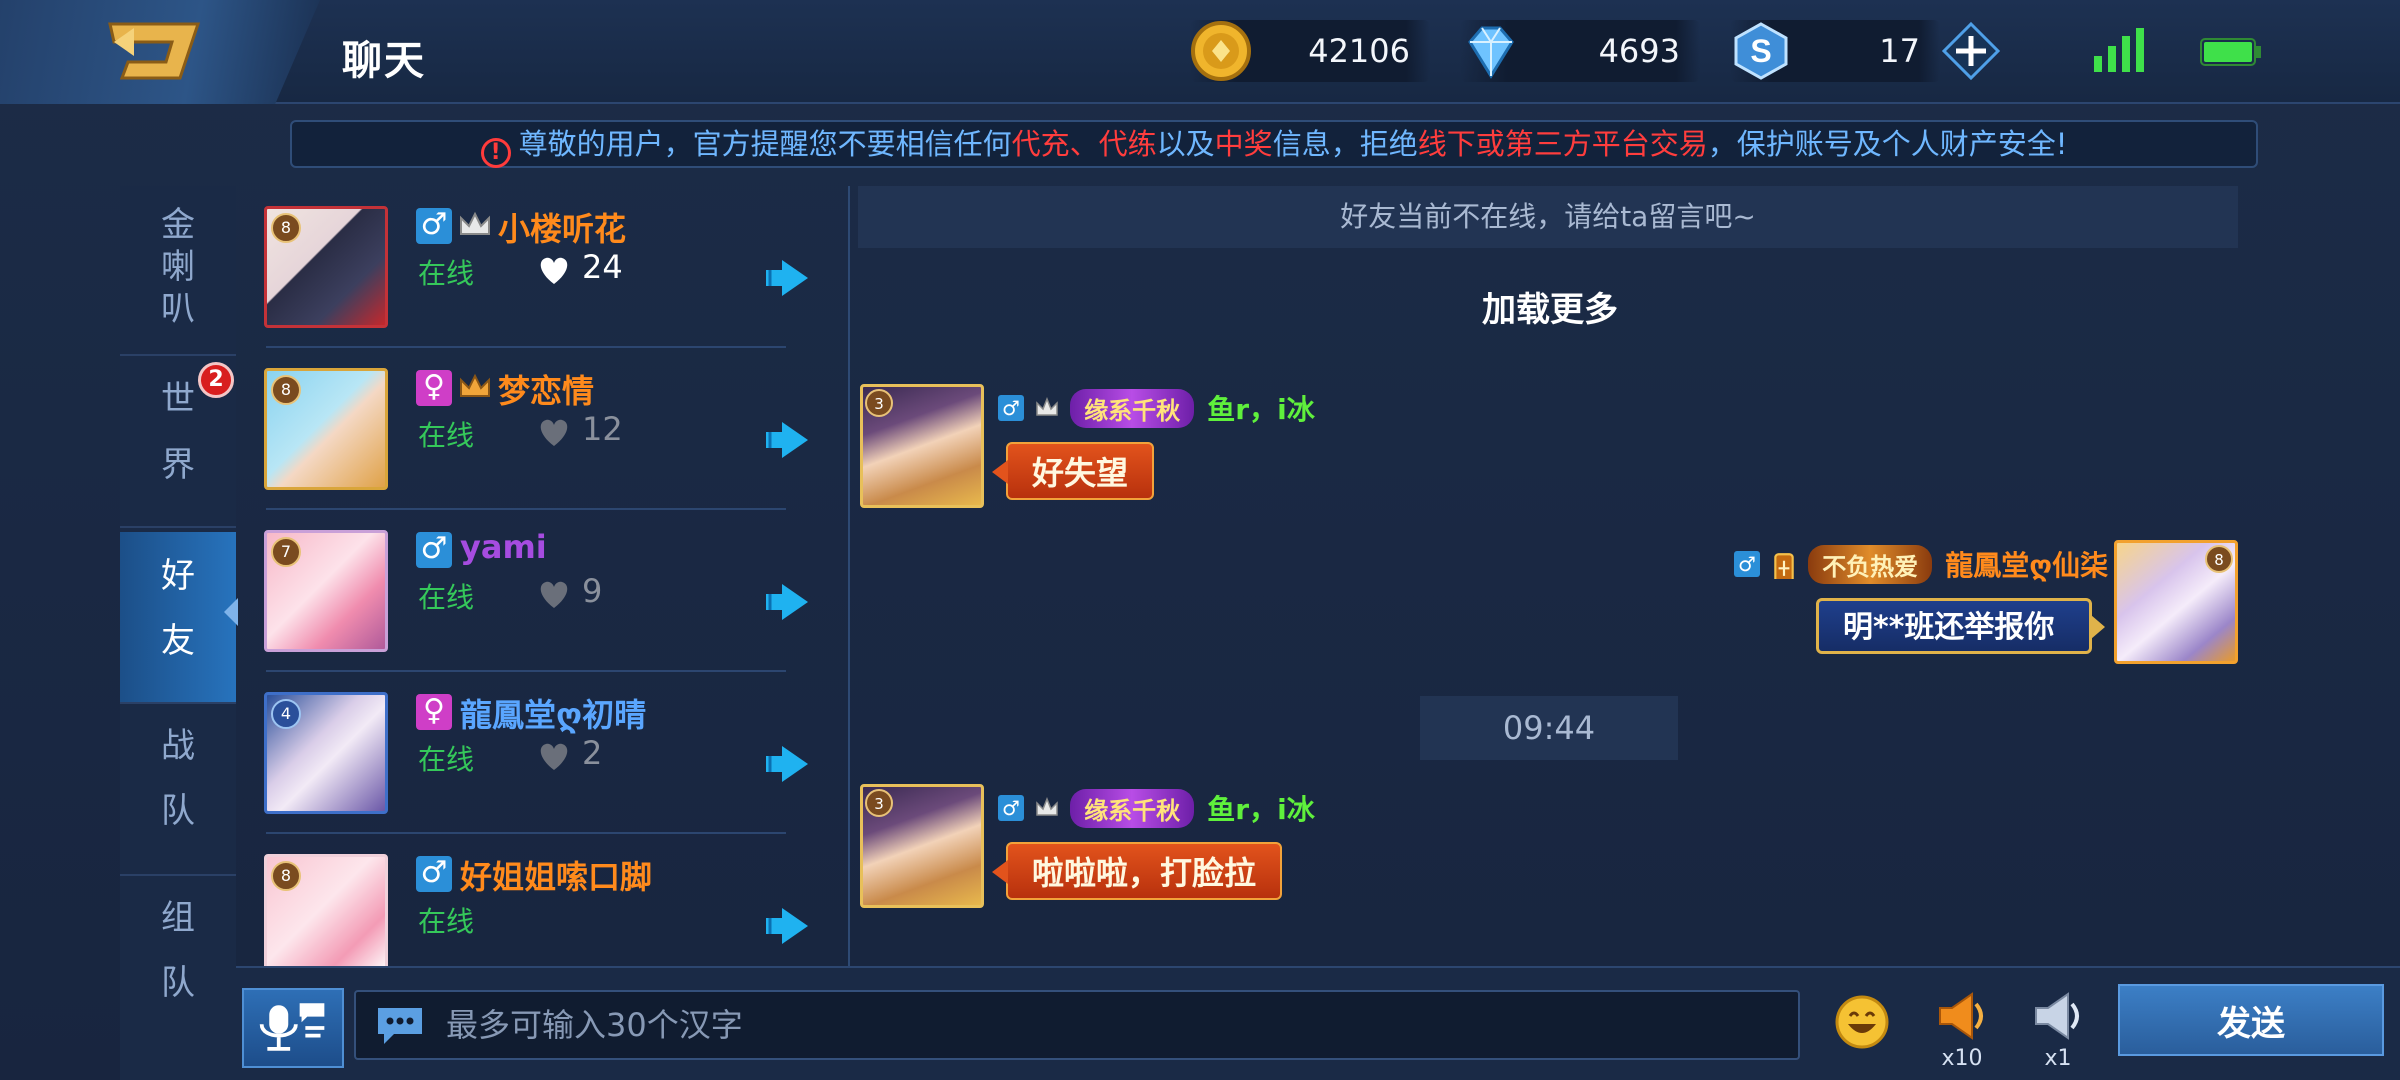 This screenshot has width=2400, height=1080. I want to click on send-button: 发送, so click(2251, 1020).